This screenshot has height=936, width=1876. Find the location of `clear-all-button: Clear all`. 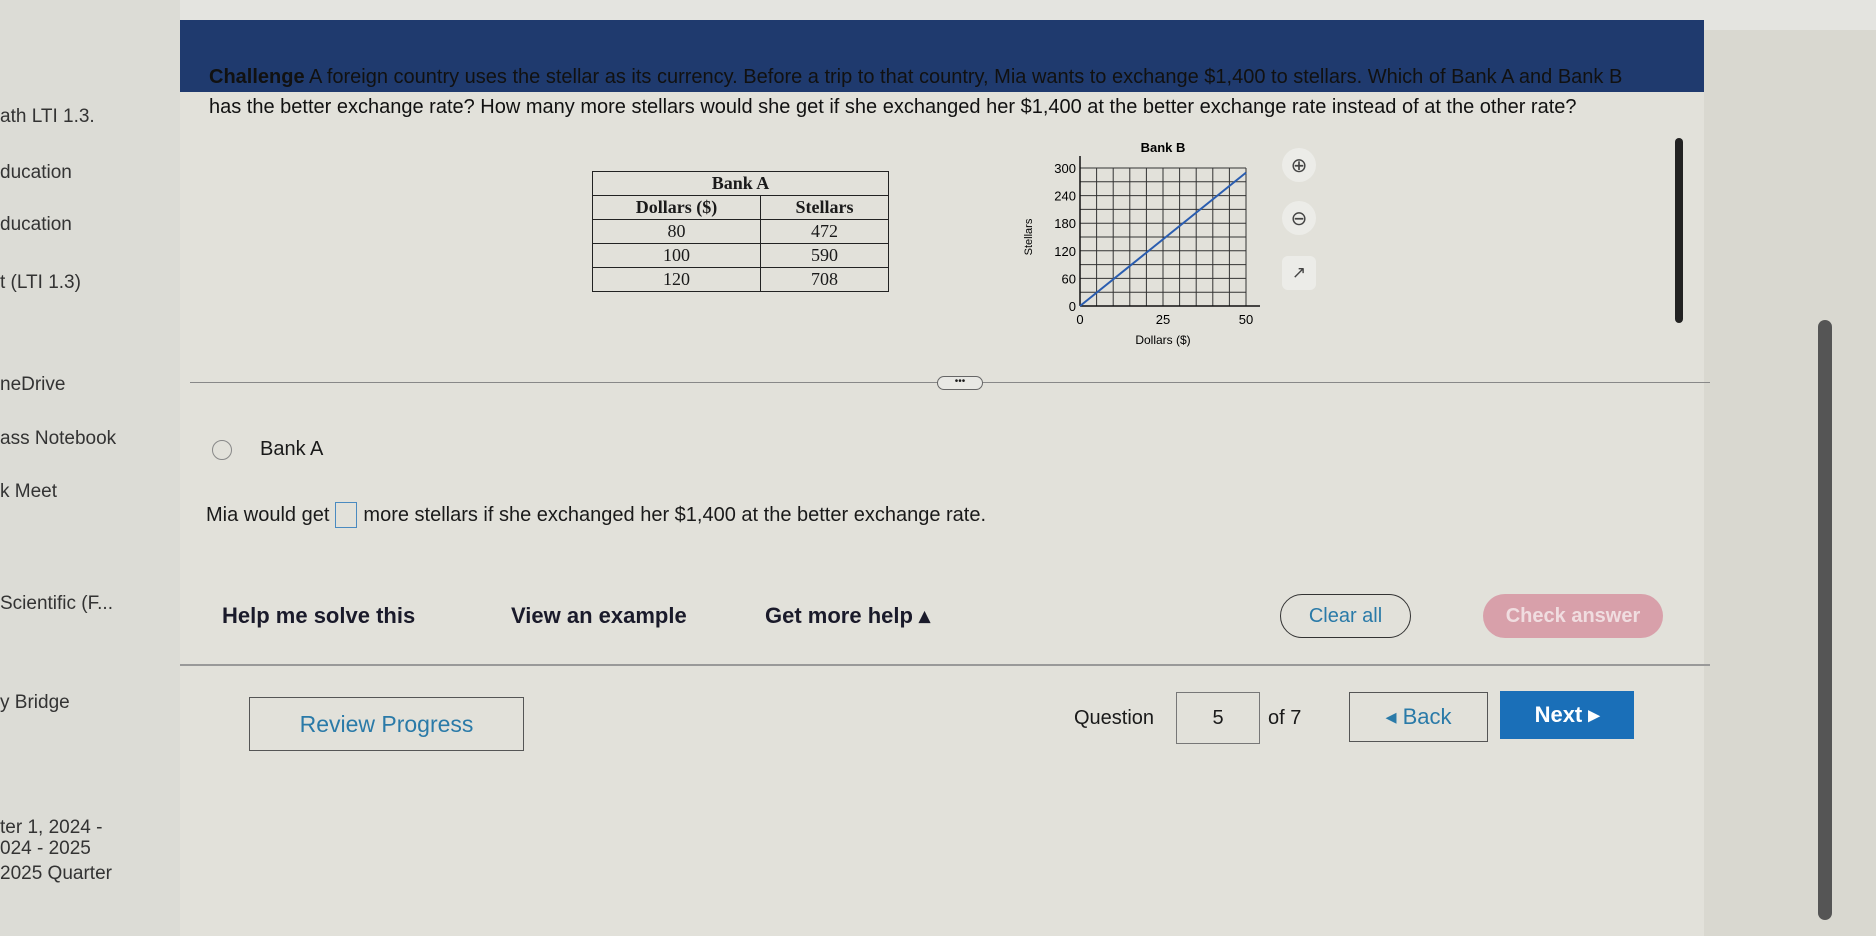

clear-all-button: Clear all is located at coordinates (1345, 616).